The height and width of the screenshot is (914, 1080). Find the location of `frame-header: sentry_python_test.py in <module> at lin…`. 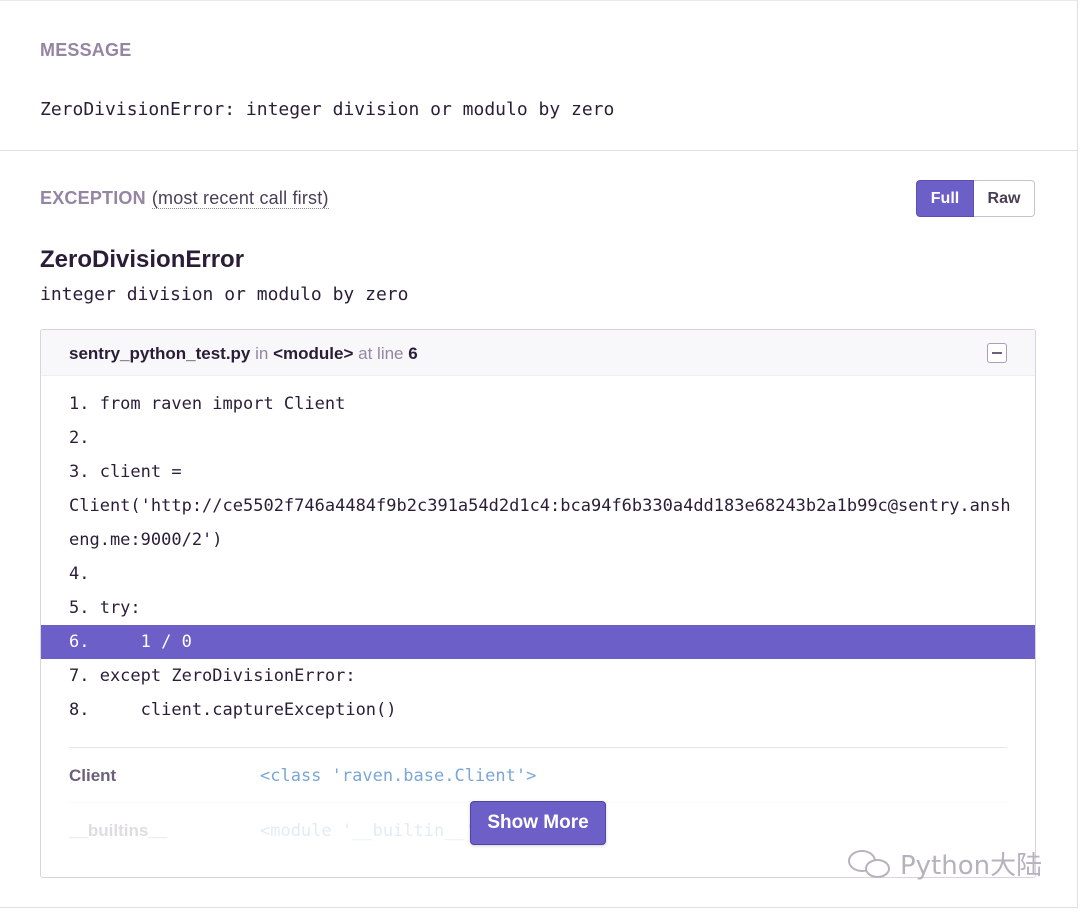

frame-header: sentry_python_test.py in <module> at lin… is located at coordinates (538, 353).